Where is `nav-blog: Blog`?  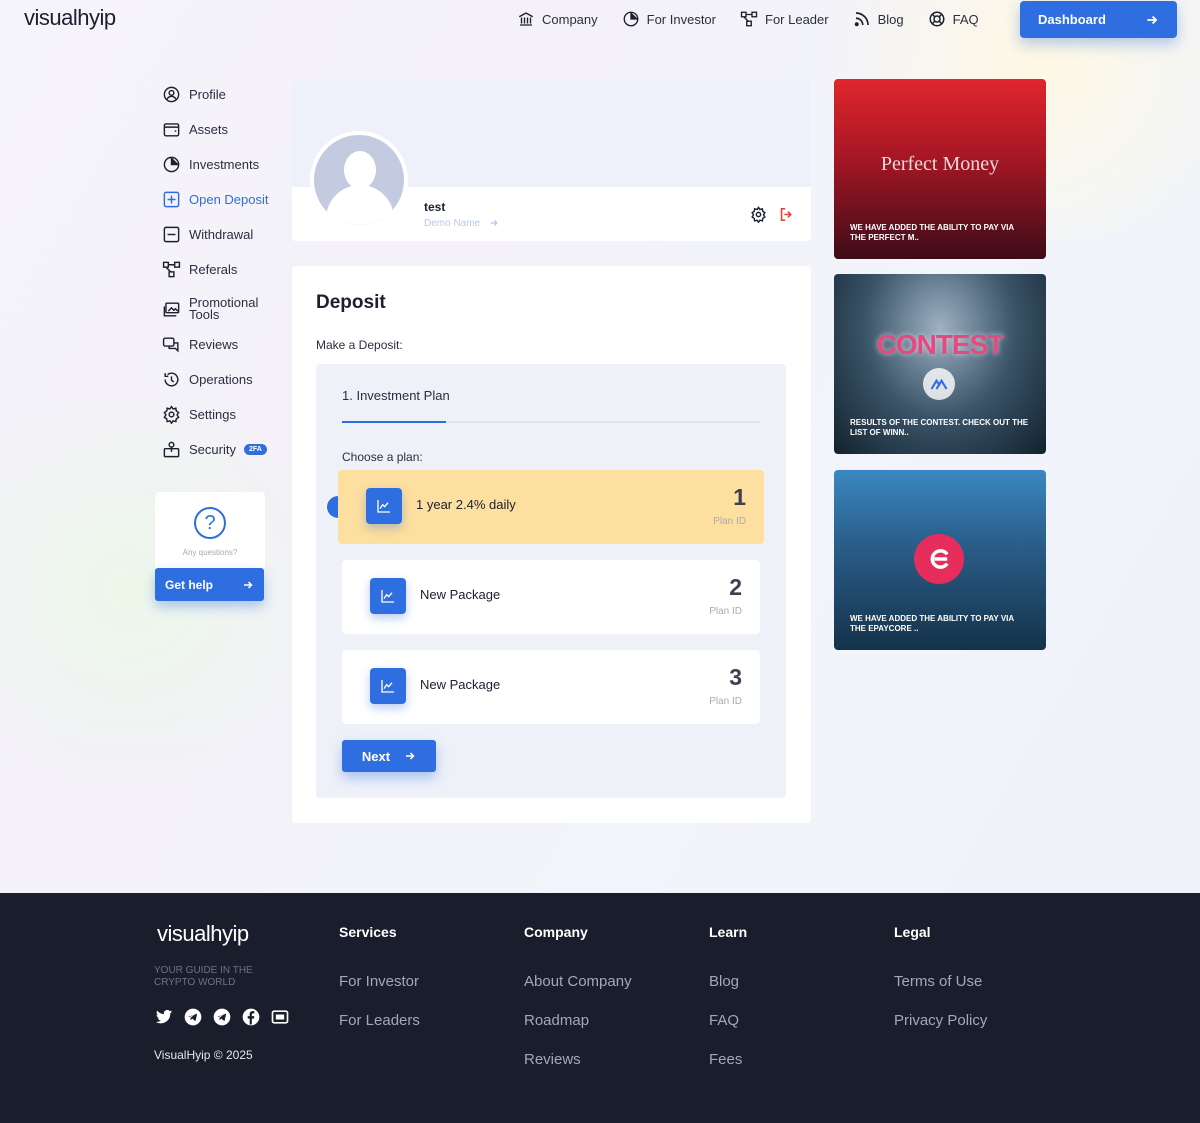
nav-blog: Blog is located at coordinates (878, 19).